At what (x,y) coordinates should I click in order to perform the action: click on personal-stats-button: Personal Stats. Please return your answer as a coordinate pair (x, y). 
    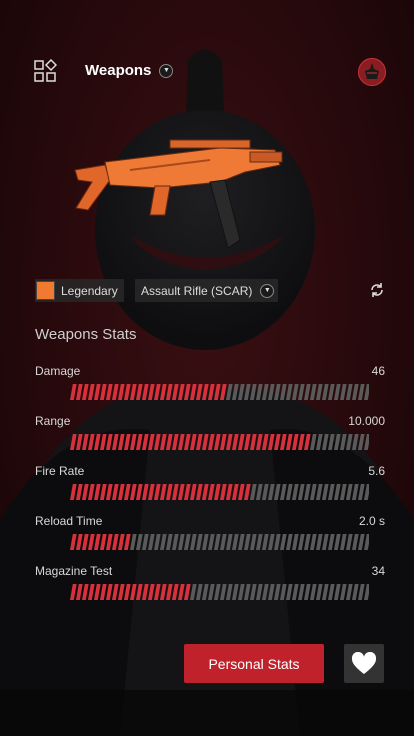
    Looking at the image, I should click on (254, 663).